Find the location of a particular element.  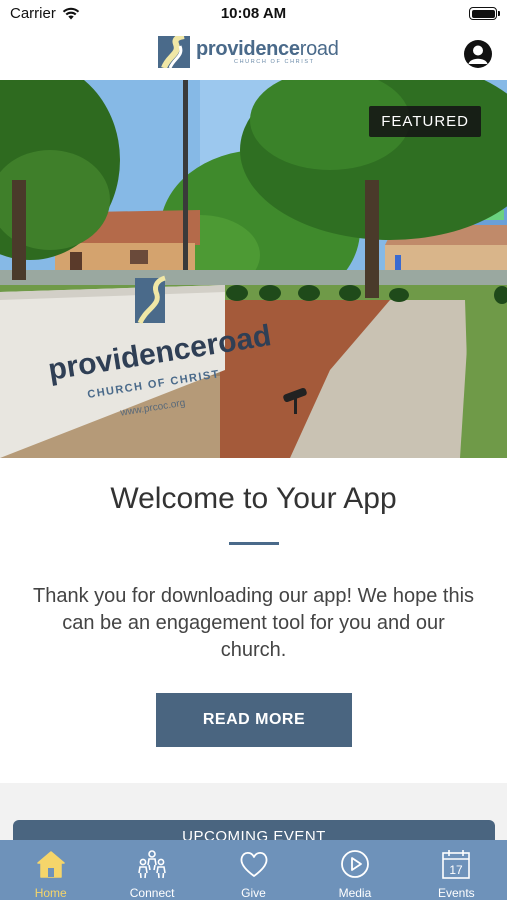

church-logo: providenceroad CHURCH OF CHRIST is located at coordinates (248, 52).